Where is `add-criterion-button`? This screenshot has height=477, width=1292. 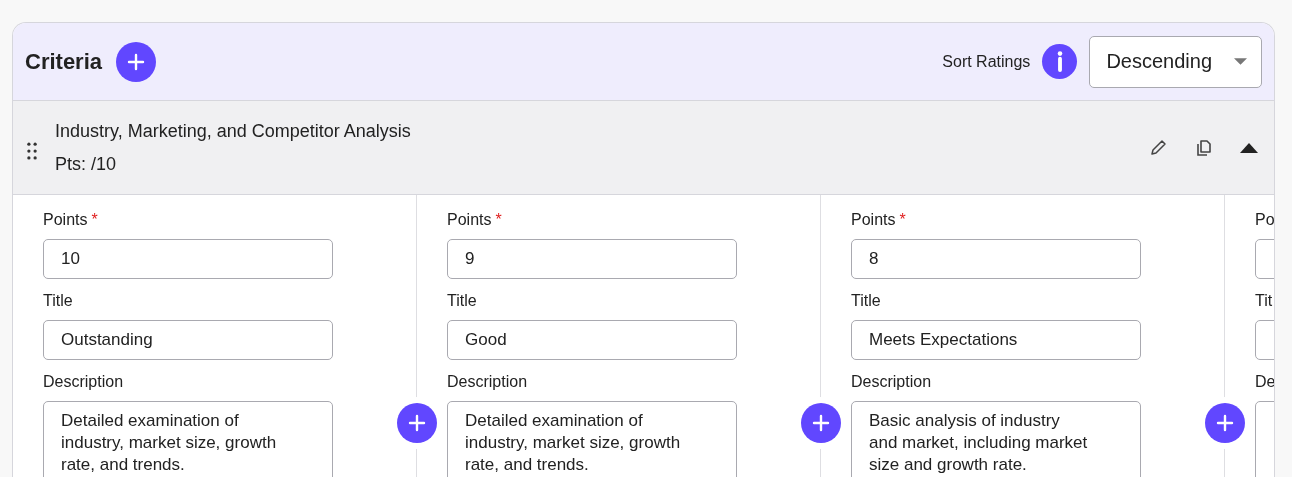
add-criterion-button is located at coordinates (136, 61).